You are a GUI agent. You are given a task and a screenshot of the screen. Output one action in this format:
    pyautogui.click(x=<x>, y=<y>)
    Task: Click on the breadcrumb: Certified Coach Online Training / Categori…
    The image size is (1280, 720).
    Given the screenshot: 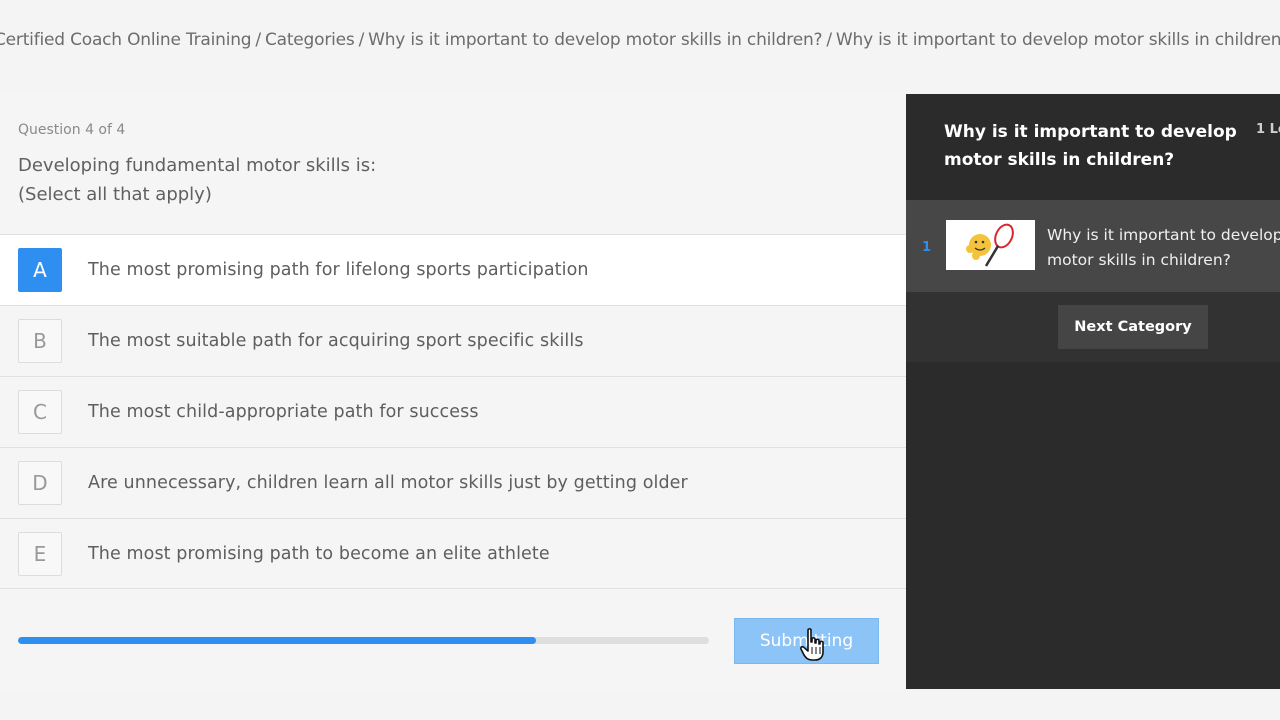 What is the action you would take?
    pyautogui.click(x=640, y=40)
    